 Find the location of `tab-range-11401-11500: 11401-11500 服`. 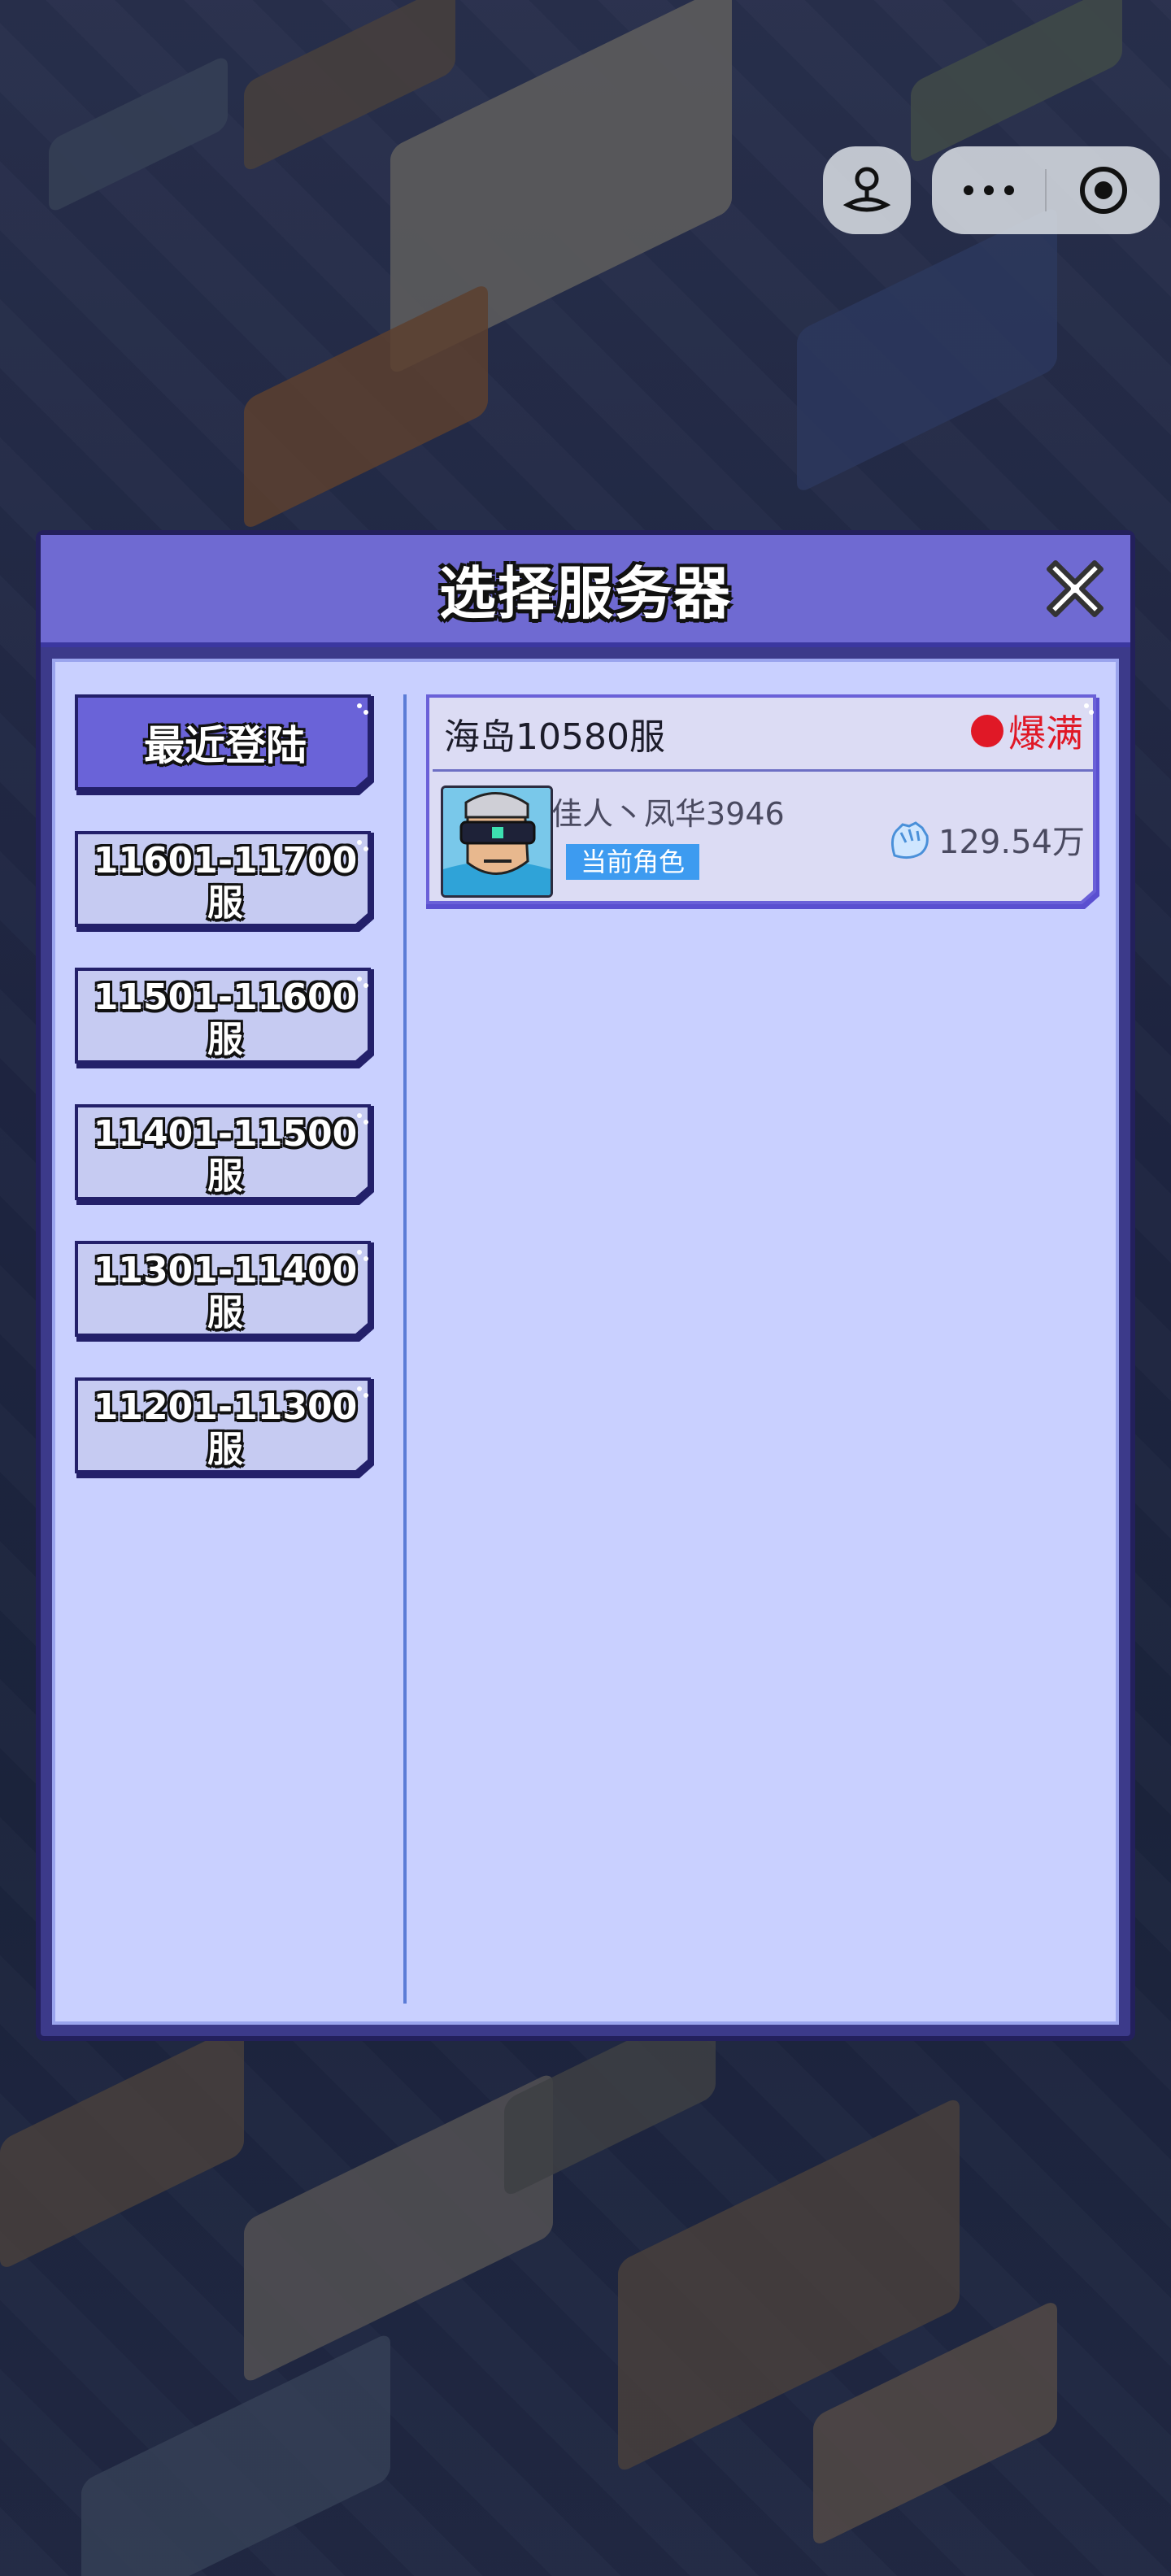

tab-range-11401-11500: 11401-11500 服 is located at coordinates (225, 1156).